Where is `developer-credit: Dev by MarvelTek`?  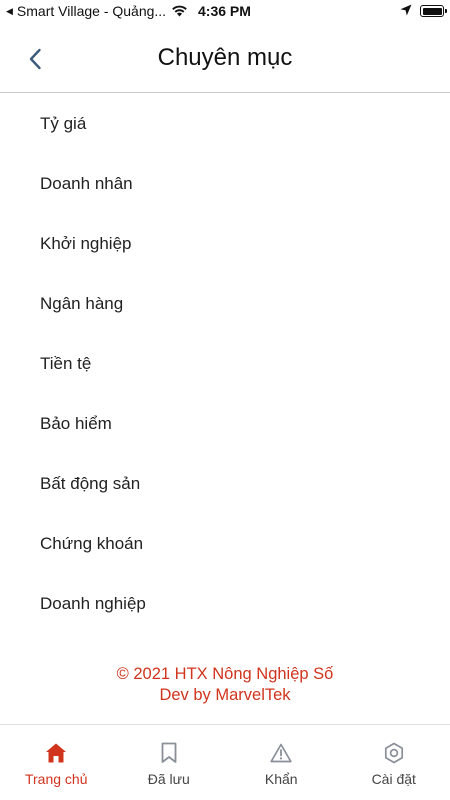
developer-credit: Dev by MarvelTek is located at coordinates (225, 695).